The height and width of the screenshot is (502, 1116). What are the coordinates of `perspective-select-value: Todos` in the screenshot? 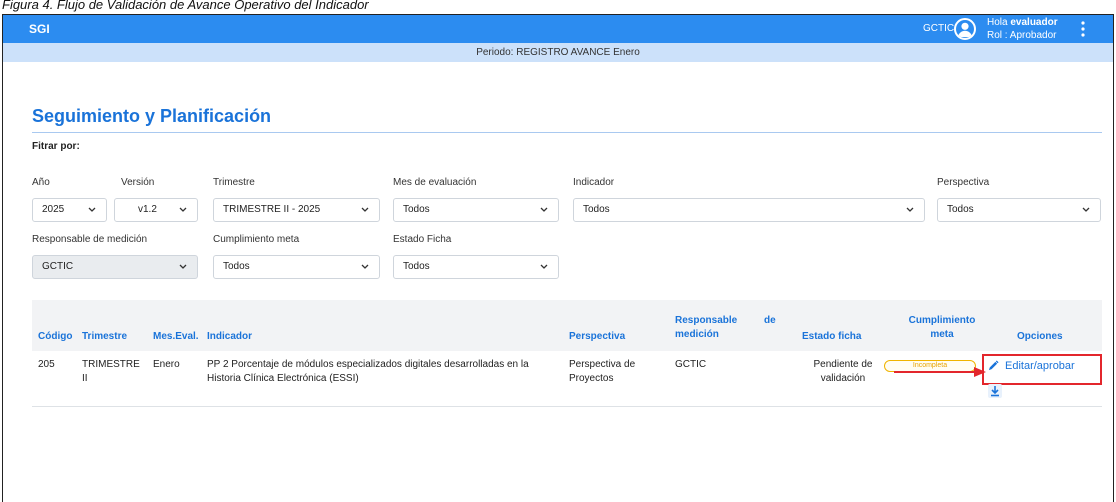 It's located at (960, 209).